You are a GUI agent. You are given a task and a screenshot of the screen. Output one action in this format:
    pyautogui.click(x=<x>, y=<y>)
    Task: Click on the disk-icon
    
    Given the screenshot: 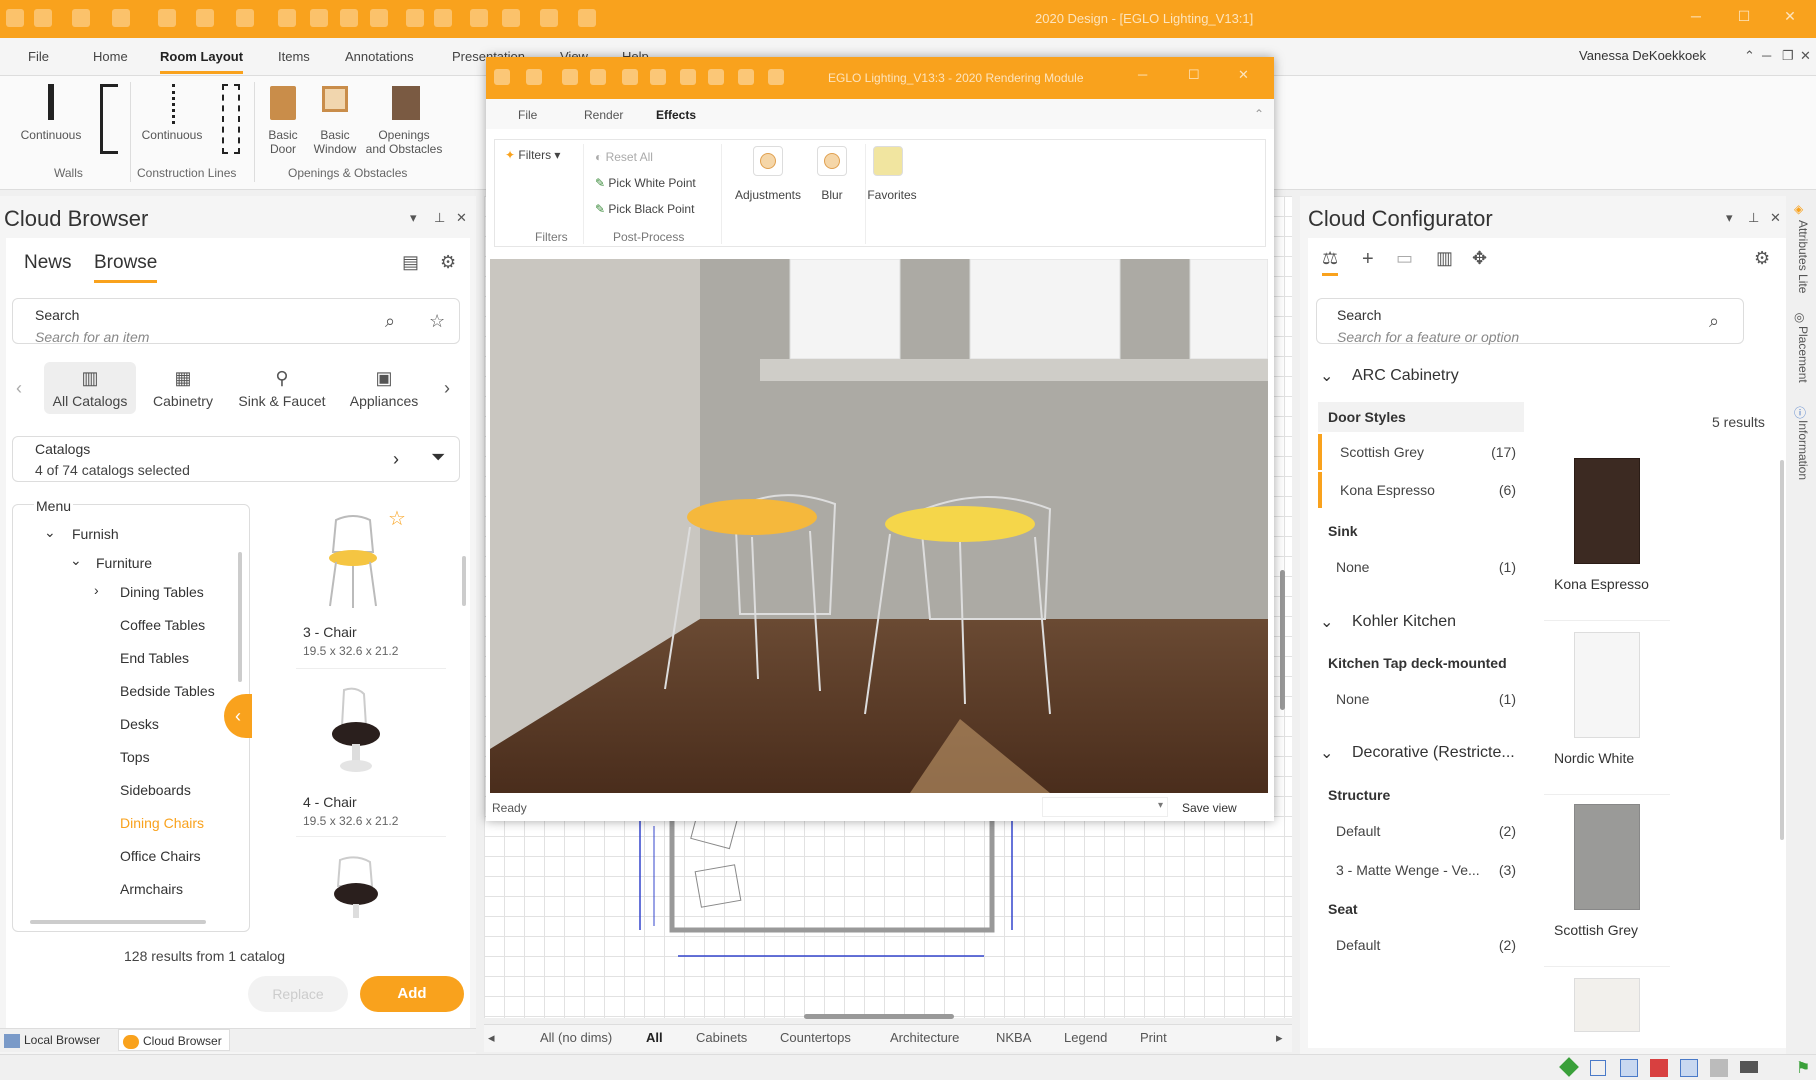 What is the action you would take?
    pyautogui.click(x=167, y=18)
    